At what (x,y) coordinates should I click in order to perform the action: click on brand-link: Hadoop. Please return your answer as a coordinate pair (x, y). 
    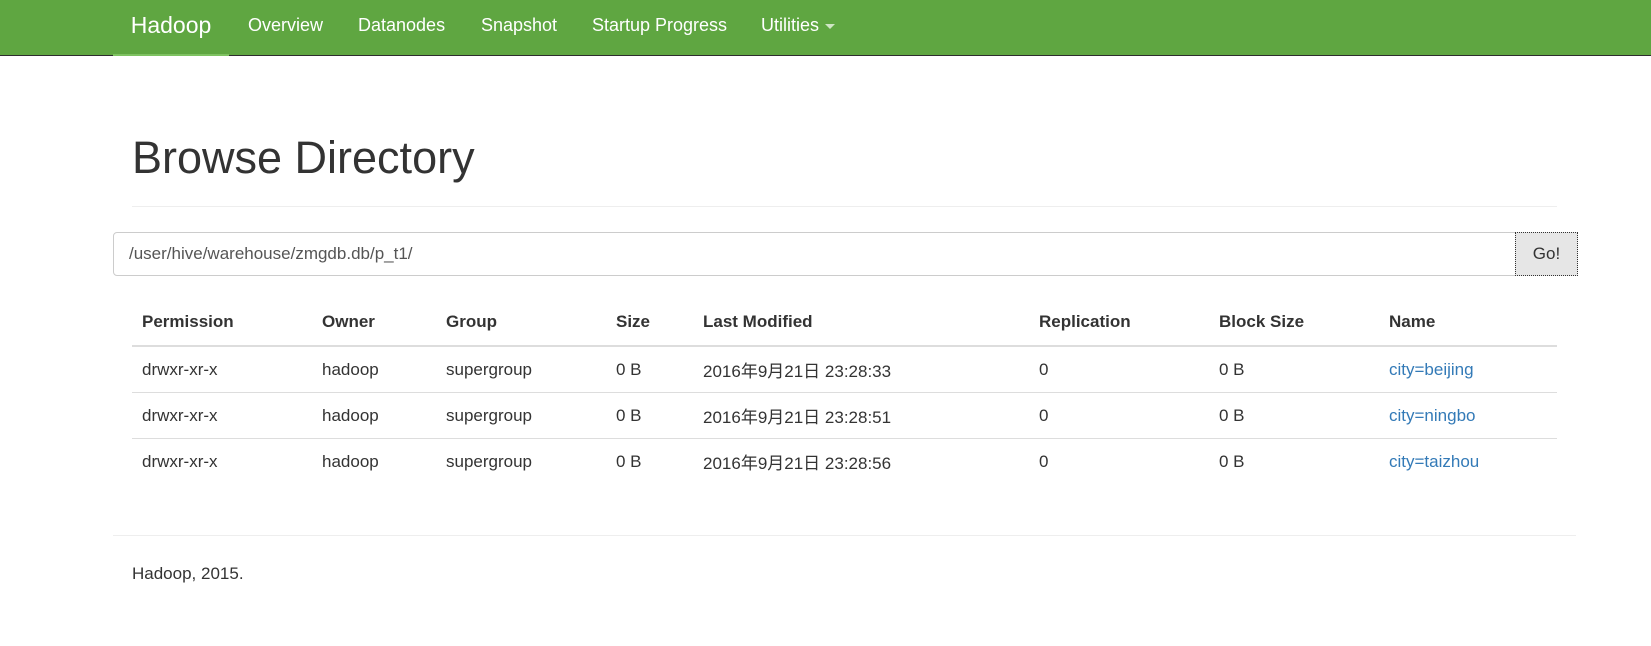
    Looking at the image, I should click on (171, 28).